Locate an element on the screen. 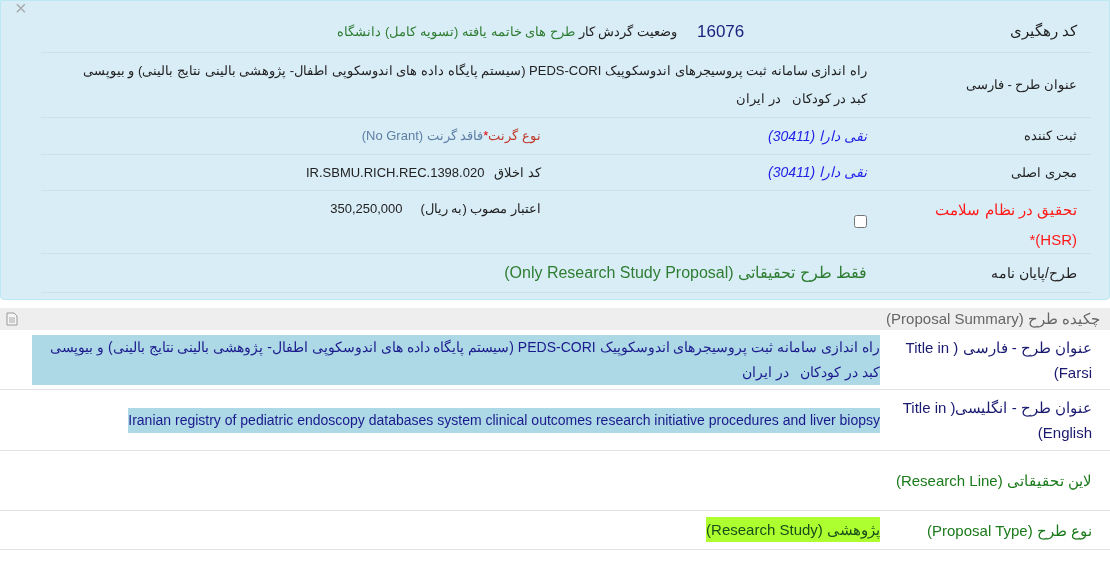 The image size is (1110, 571). field-label: کد رهگیری is located at coordinates (1043, 31).